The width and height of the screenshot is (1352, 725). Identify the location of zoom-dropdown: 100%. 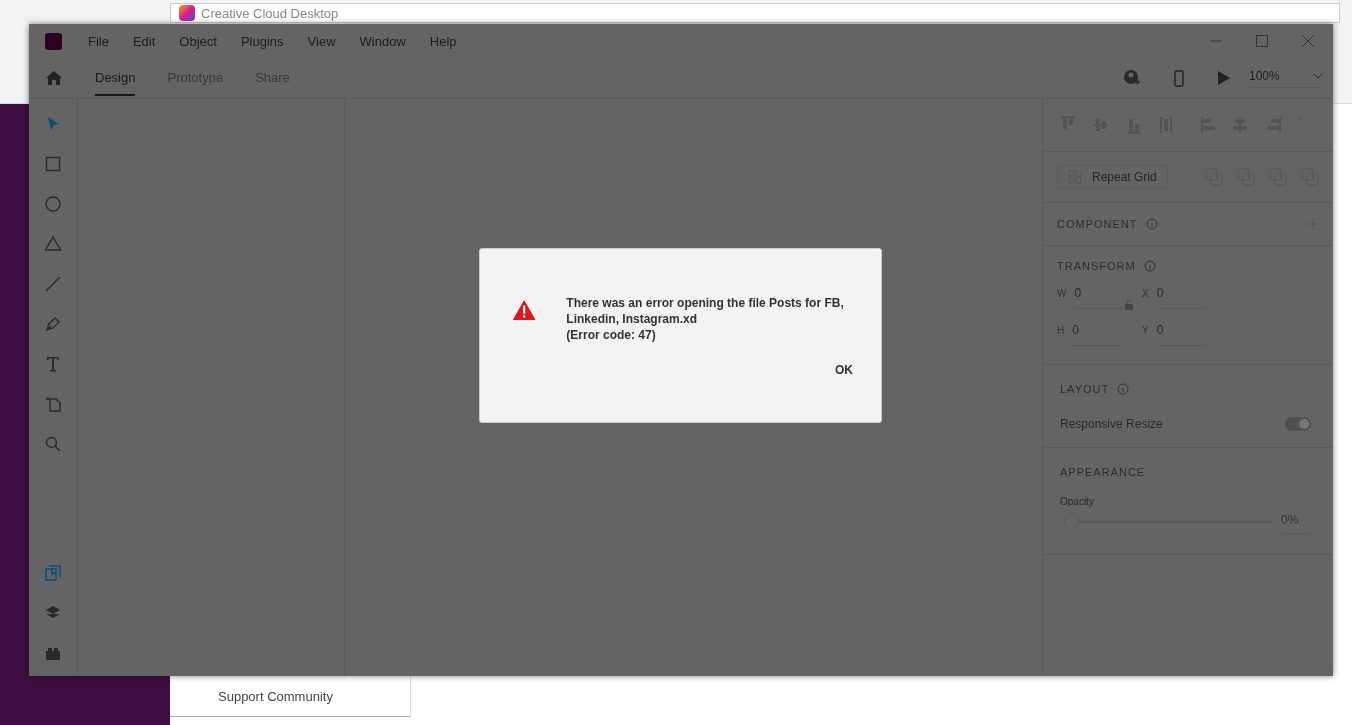
(1286, 78).